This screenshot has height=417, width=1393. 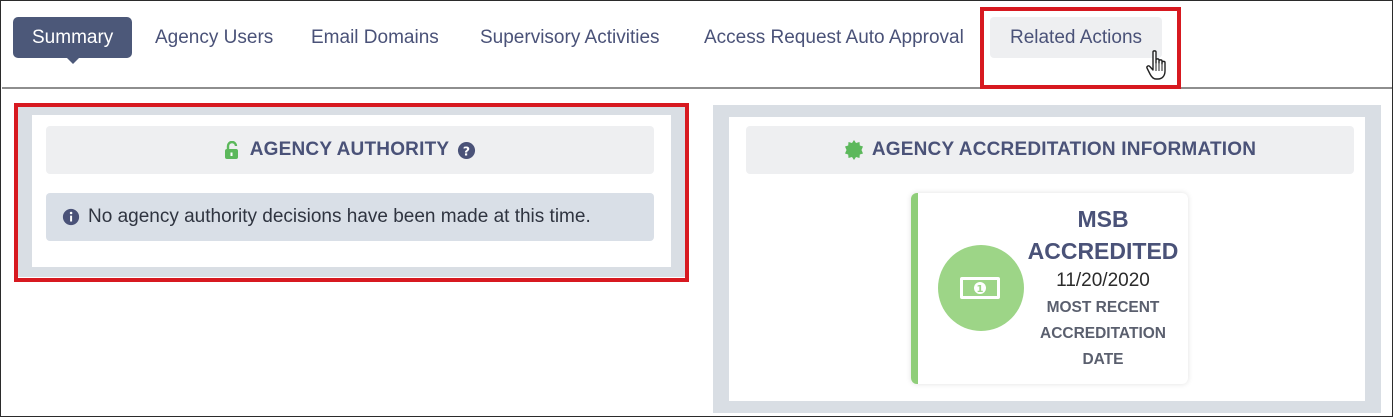 What do you see at coordinates (73, 40) in the screenshot?
I see `tab-summary: Summary` at bounding box center [73, 40].